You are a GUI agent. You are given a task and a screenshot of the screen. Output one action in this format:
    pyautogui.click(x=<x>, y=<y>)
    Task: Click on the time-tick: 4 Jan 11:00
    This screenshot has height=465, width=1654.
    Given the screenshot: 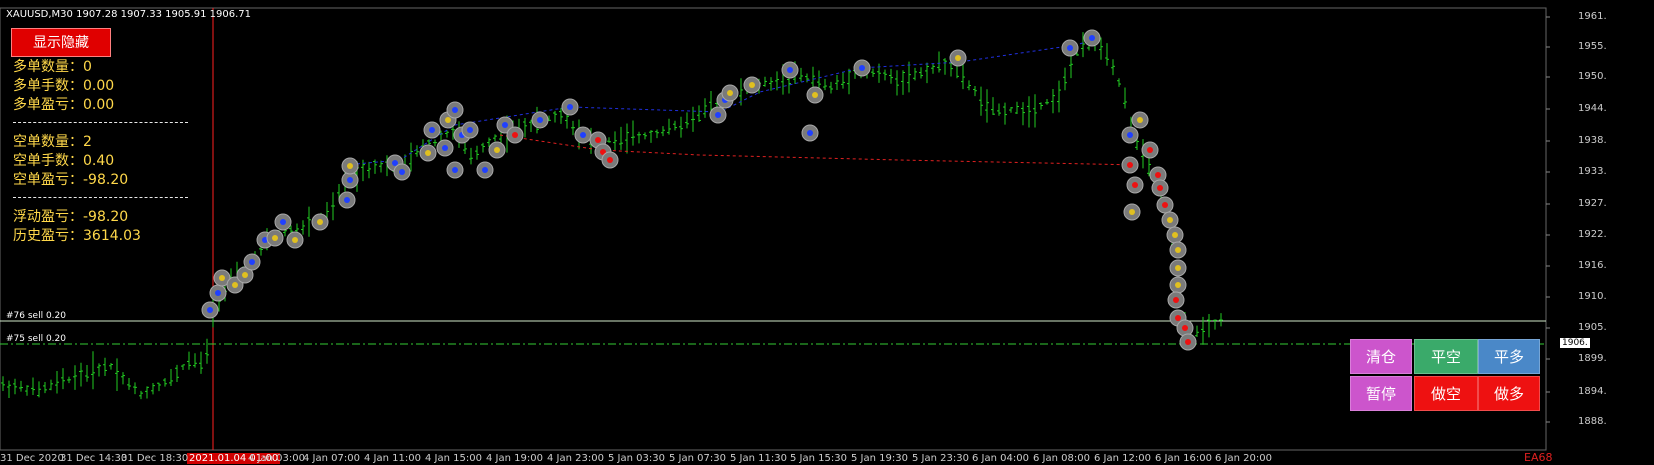 What is the action you would take?
    pyautogui.click(x=392, y=458)
    